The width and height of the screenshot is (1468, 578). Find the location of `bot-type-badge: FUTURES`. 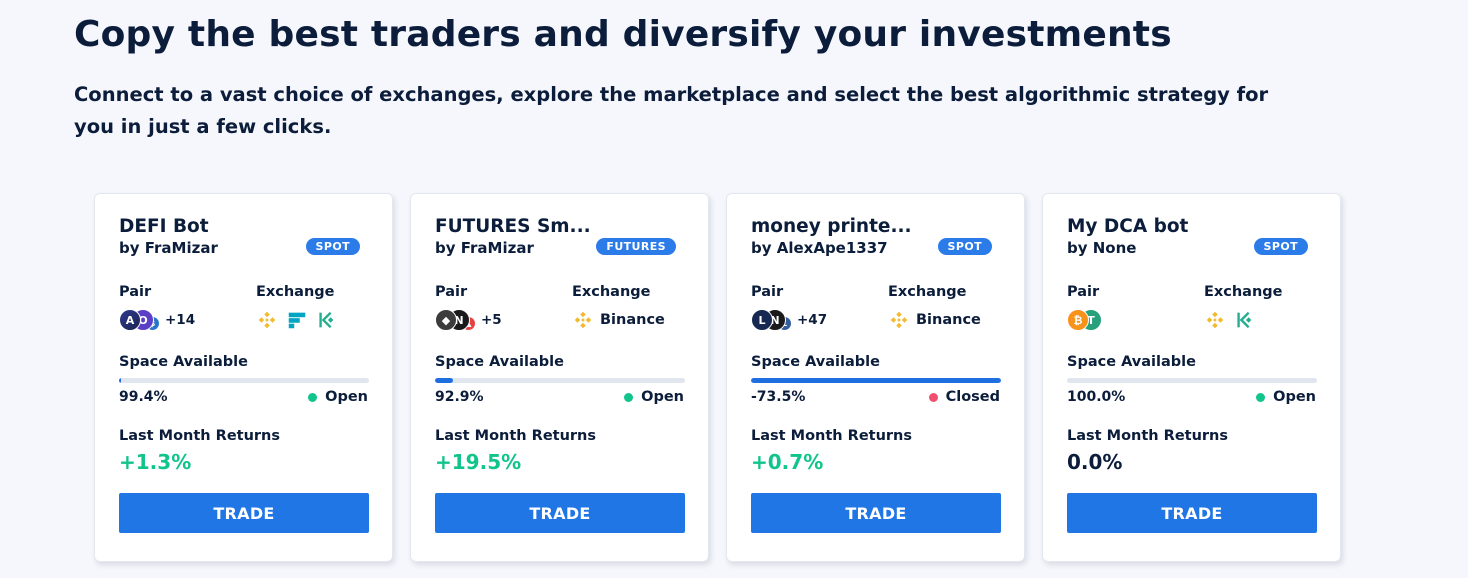

bot-type-badge: FUTURES is located at coordinates (636, 246).